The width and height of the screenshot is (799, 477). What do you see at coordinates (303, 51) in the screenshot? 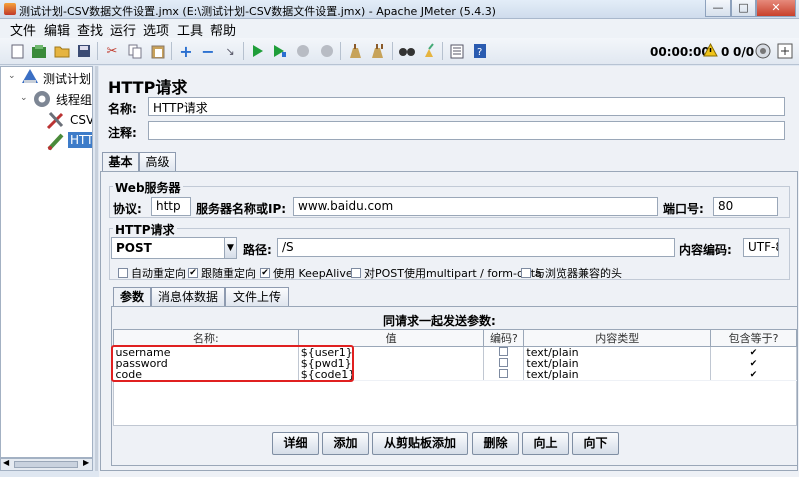
I see `stop-icon` at bounding box center [303, 51].